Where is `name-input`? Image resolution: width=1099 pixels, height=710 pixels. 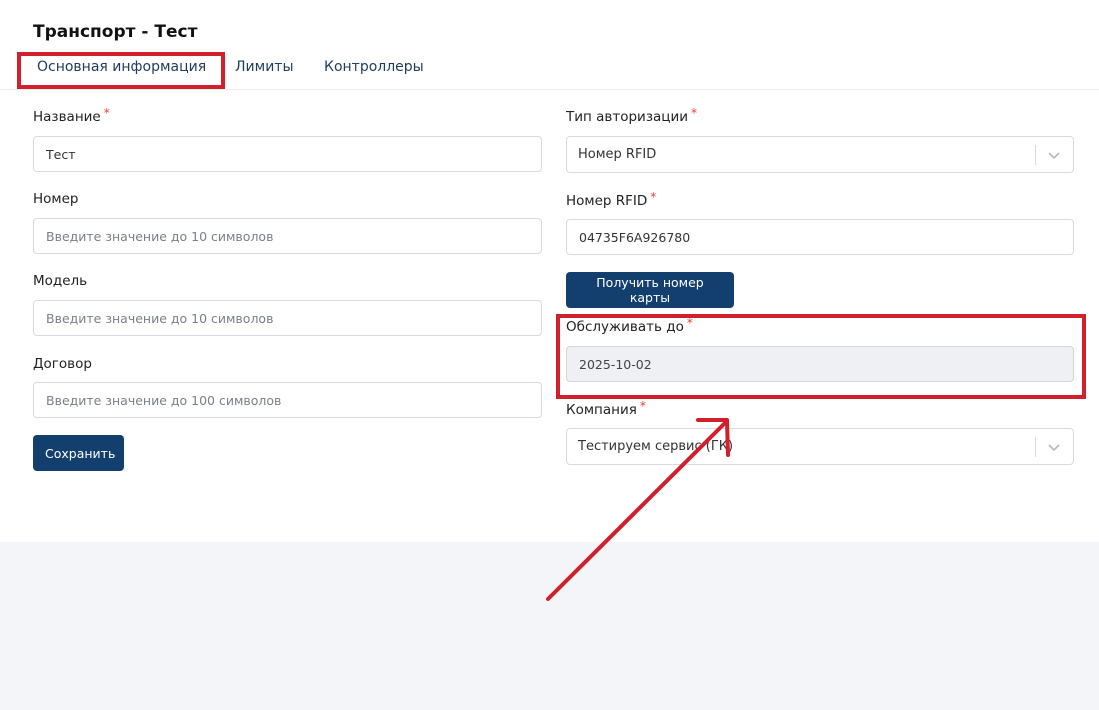
name-input is located at coordinates (287, 154).